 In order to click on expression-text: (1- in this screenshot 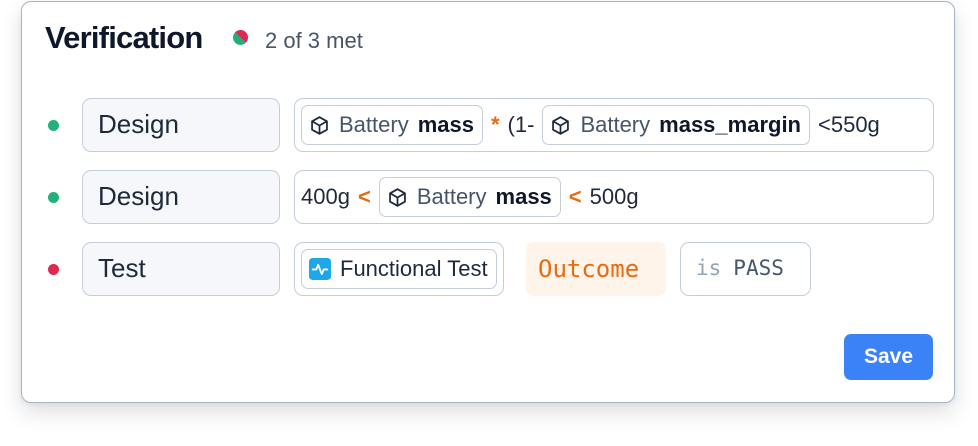, I will do `click(521, 124)`.